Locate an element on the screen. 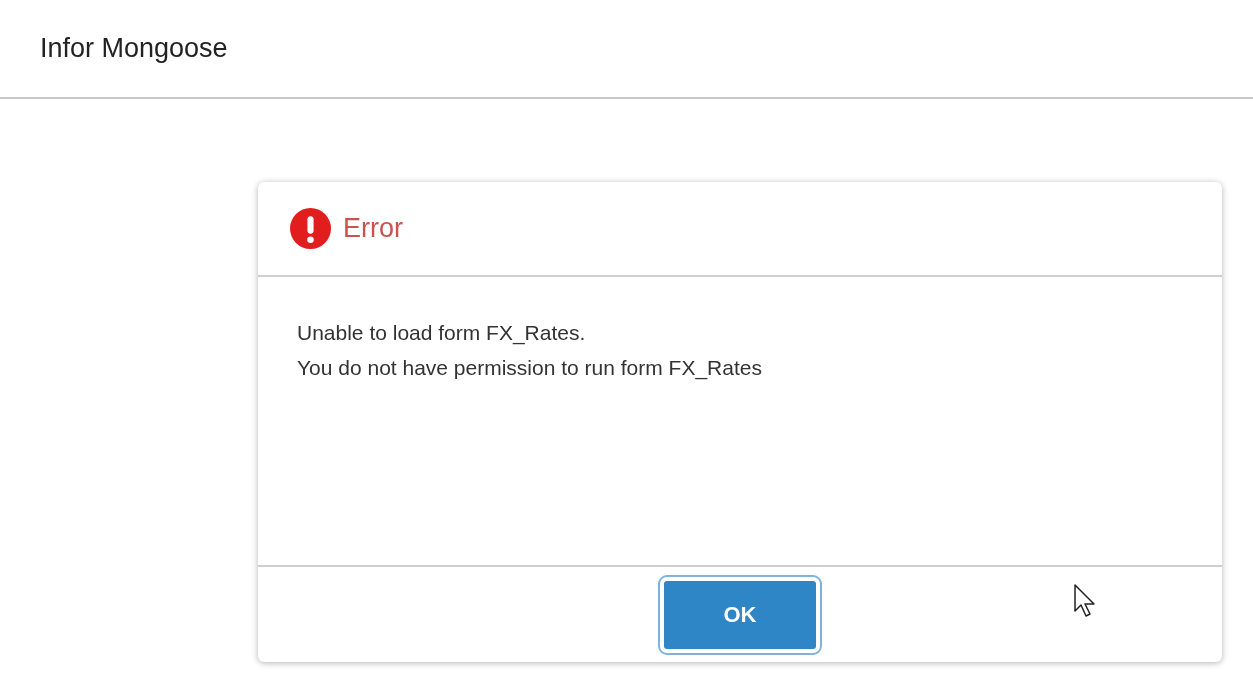 The image size is (1253, 697). error-message: Unable to load form FX_Rates. is located at coordinates (442, 333).